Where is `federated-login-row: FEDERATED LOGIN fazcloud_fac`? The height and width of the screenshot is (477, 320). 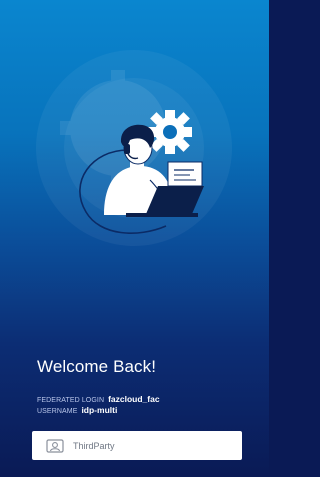
federated-login-row: FEDERATED LOGIN fazcloud_fac is located at coordinates (98, 399).